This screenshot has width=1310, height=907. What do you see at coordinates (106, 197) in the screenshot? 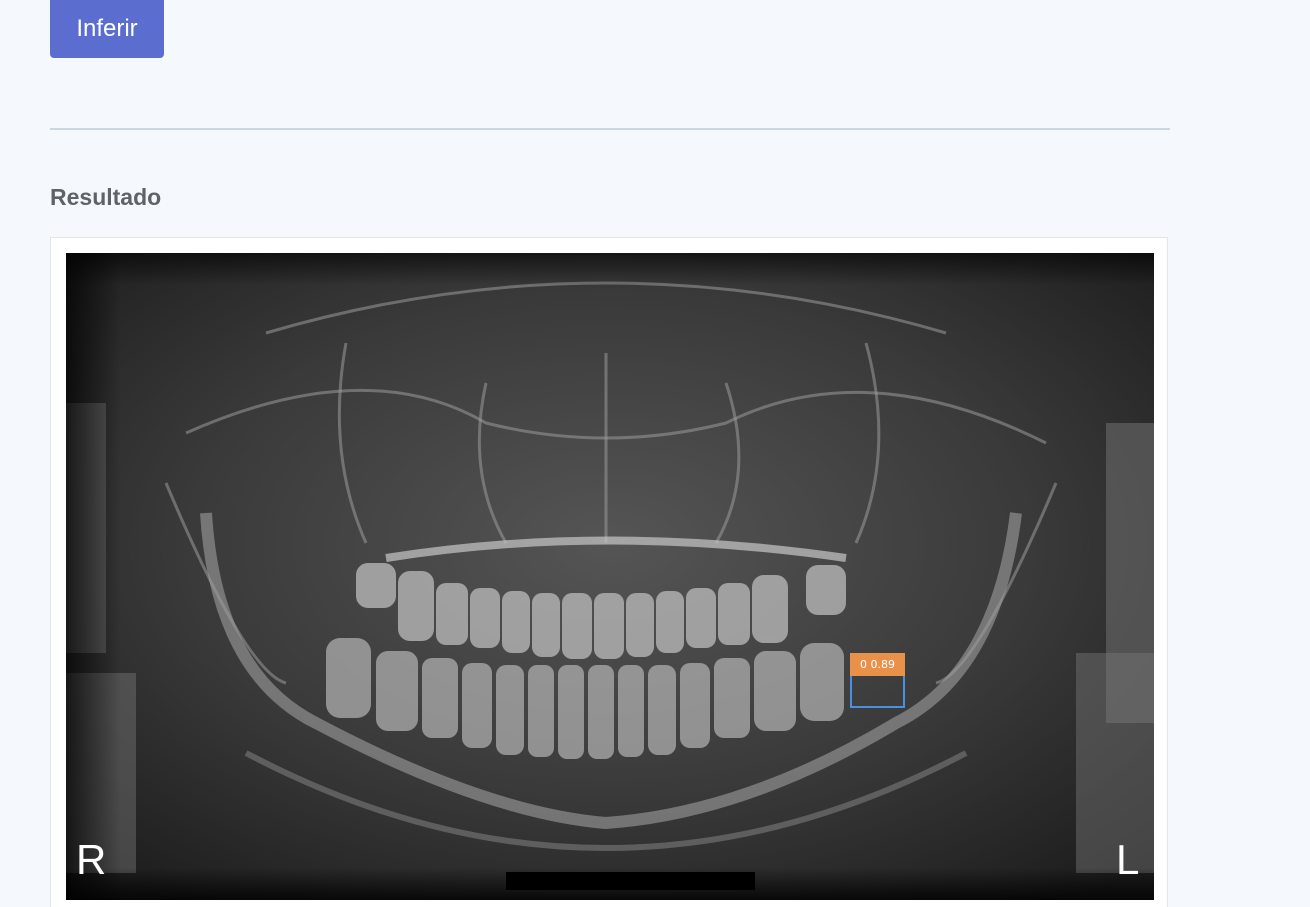
I see `result-title: Resultado` at bounding box center [106, 197].